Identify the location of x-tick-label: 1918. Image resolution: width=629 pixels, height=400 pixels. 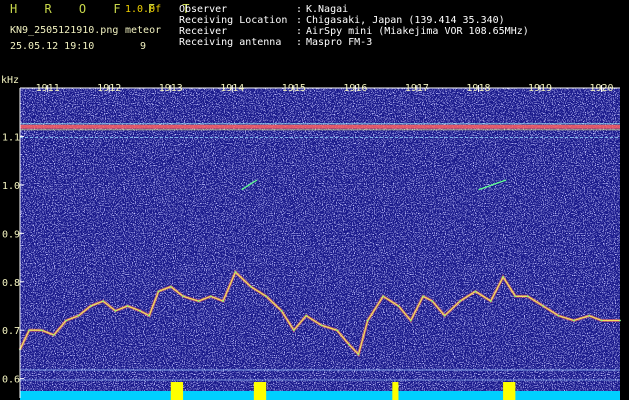
(478, 88).